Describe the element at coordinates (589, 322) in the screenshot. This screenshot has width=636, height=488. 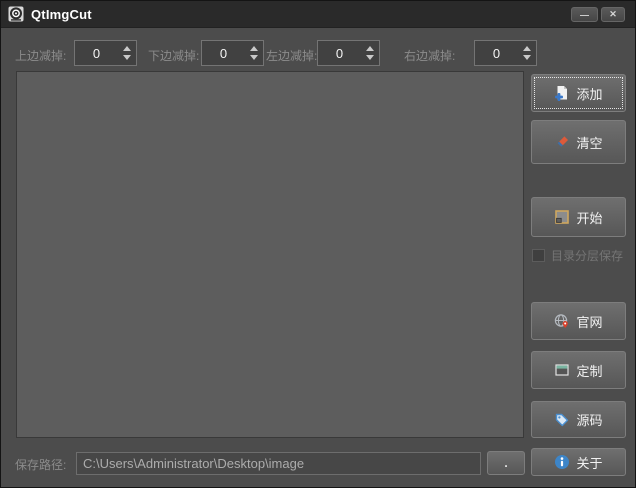
I see `website-button-label: 官网` at that location.